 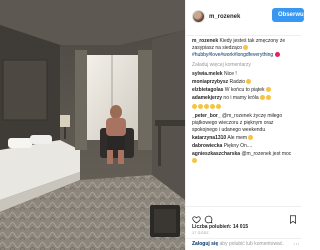 I want to click on comment-text: Ale mem, so click(x=237, y=138).